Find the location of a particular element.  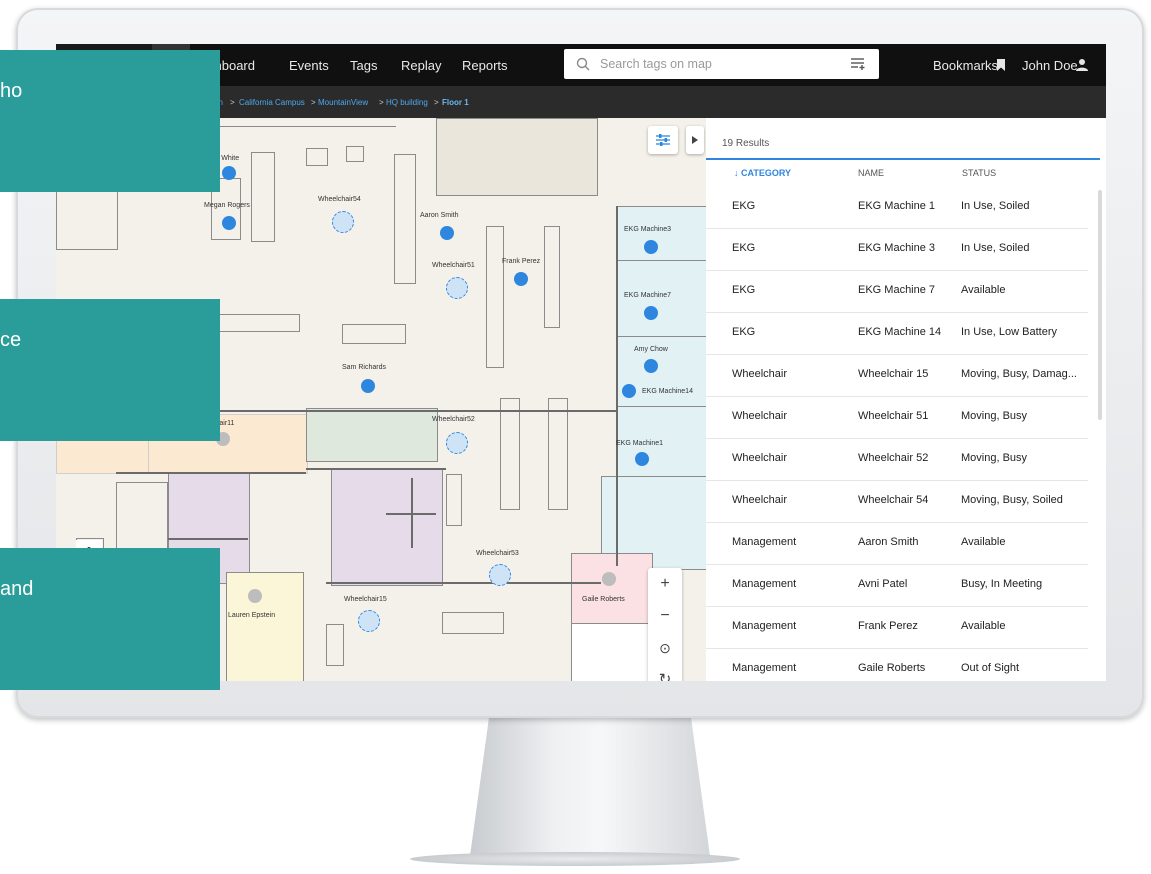

rotate-clockwise-icon: ↻ is located at coordinates (665, 672).